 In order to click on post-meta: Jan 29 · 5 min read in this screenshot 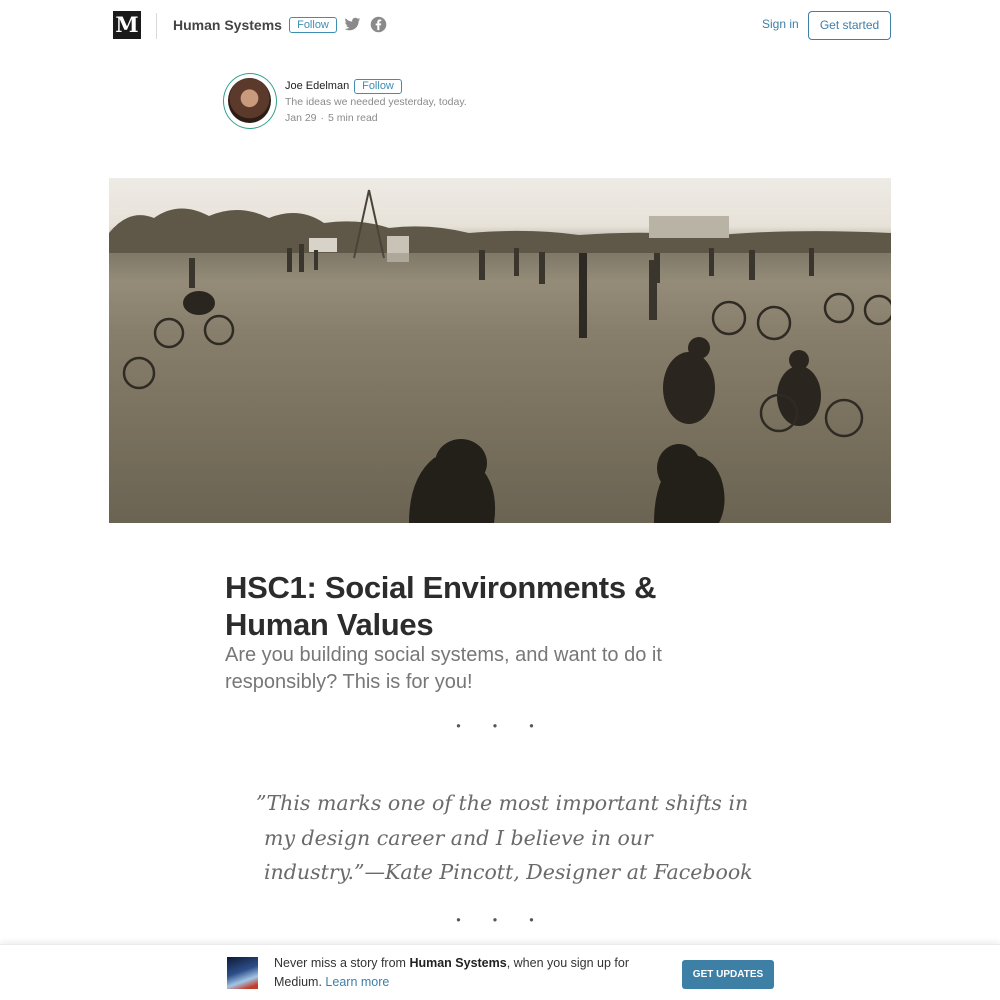, I will do `click(331, 118)`.